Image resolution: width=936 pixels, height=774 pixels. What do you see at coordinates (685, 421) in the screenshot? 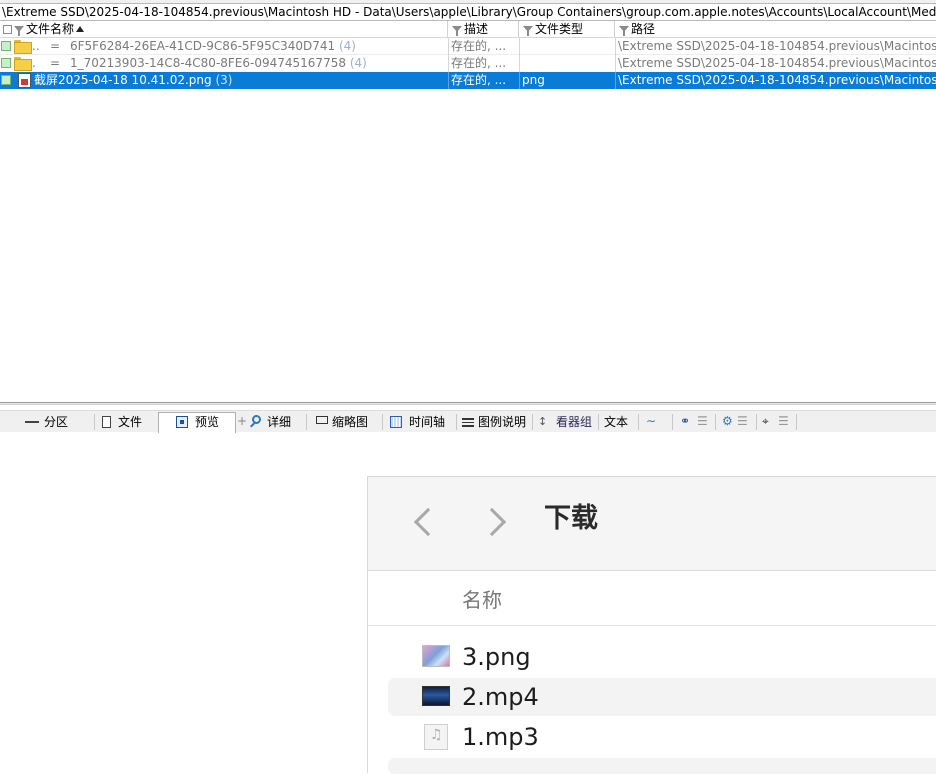
I see `binoculars-icon: ⚭` at bounding box center [685, 421].